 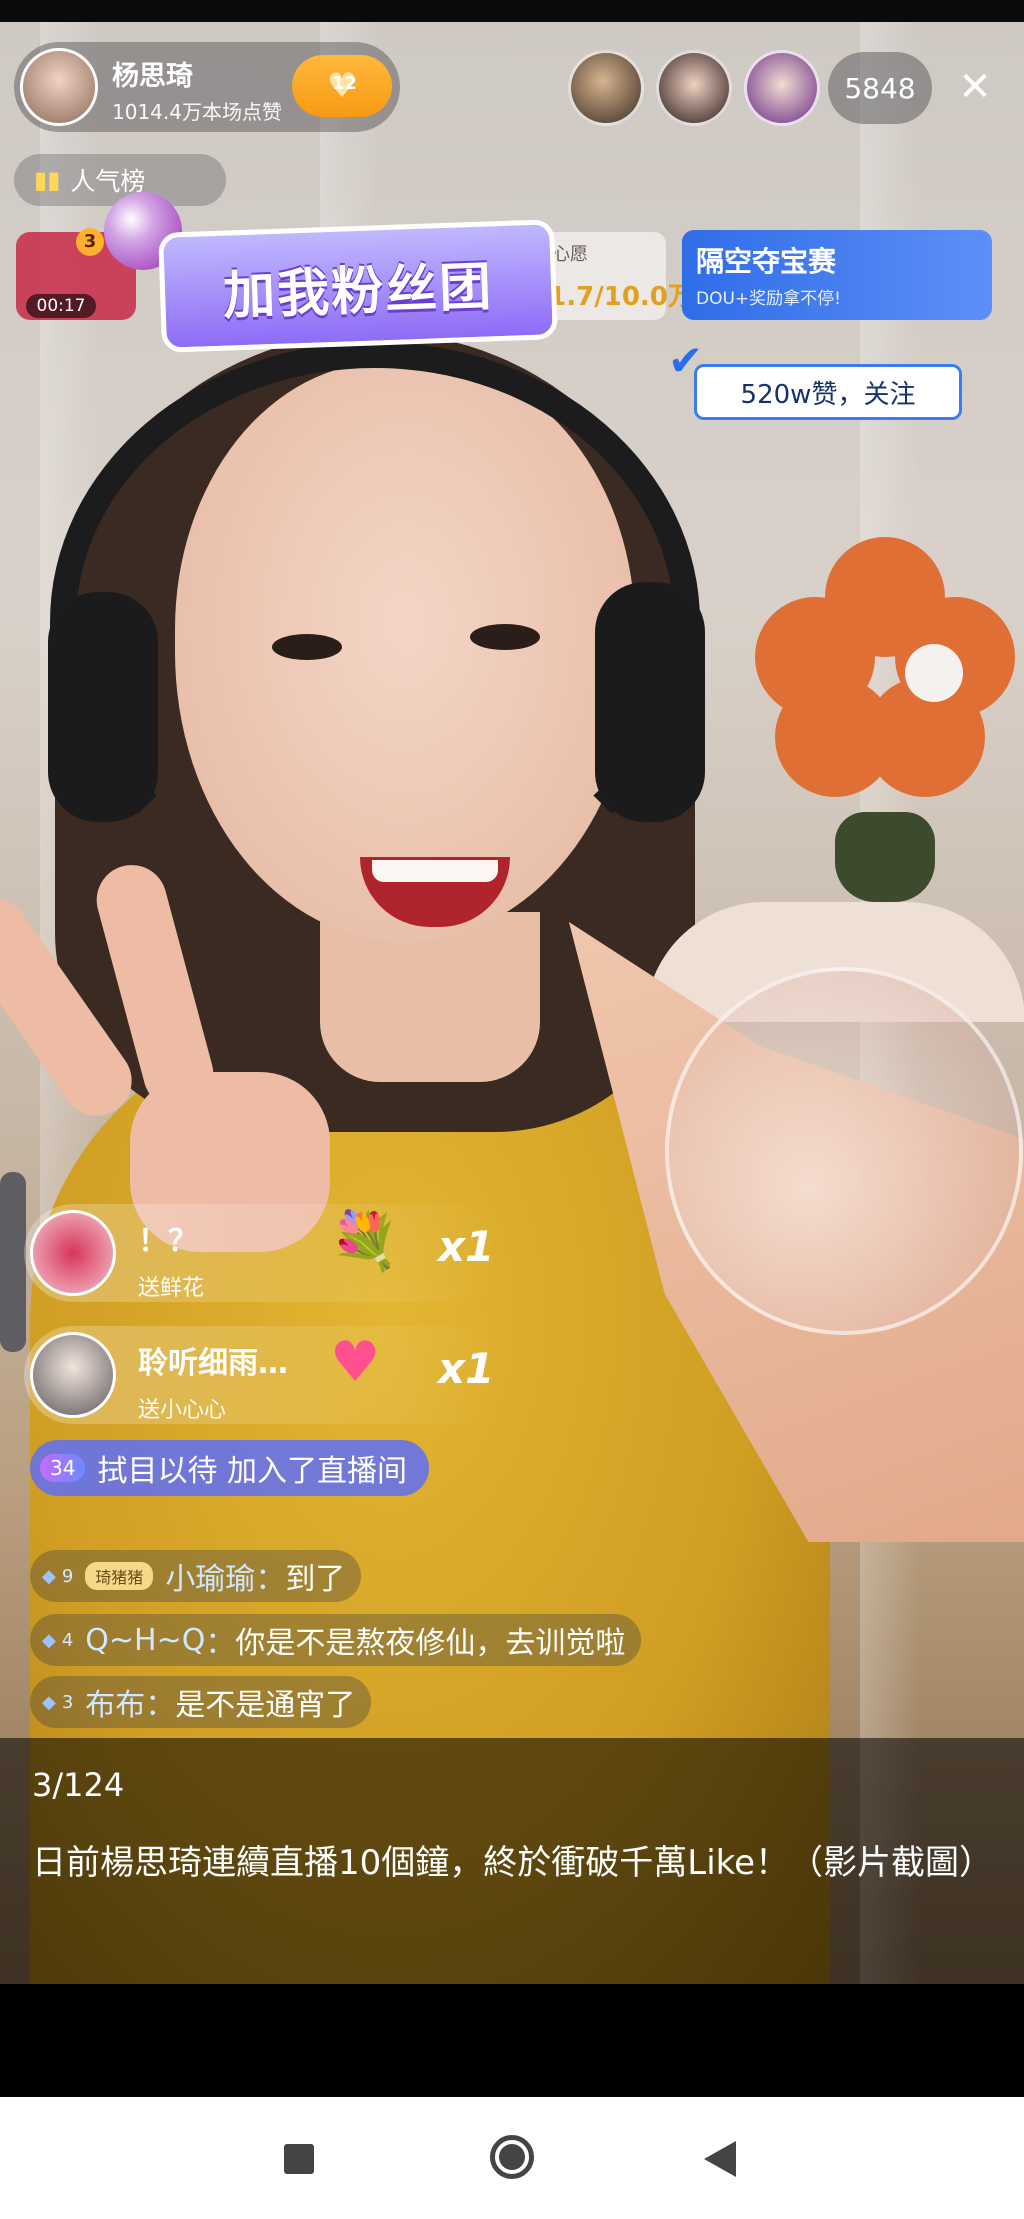 What do you see at coordinates (355, 1362) in the screenshot?
I see `heart-gift-icon: ♥` at bounding box center [355, 1362].